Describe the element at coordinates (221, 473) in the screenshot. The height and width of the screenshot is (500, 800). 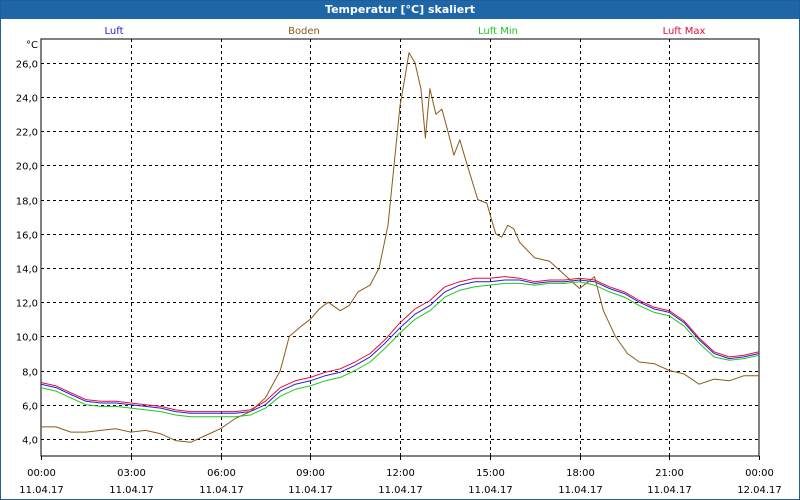
I see `x-tick-time: 06:00` at that location.